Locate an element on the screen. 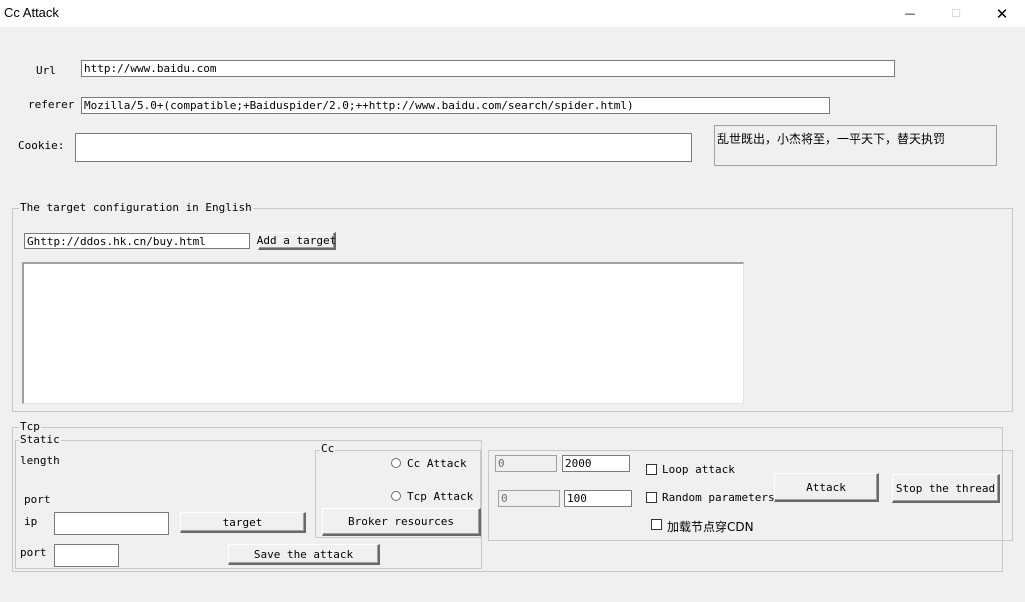  cdn-checkbox is located at coordinates (656, 524).